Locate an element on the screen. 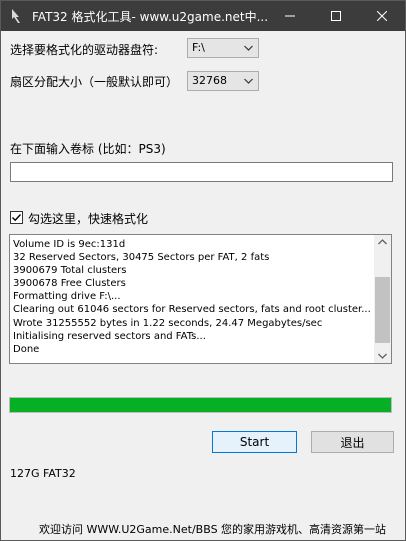 Image resolution: width=406 pixels, height=541 pixels. quick-format-checkbox is located at coordinates (16, 217).